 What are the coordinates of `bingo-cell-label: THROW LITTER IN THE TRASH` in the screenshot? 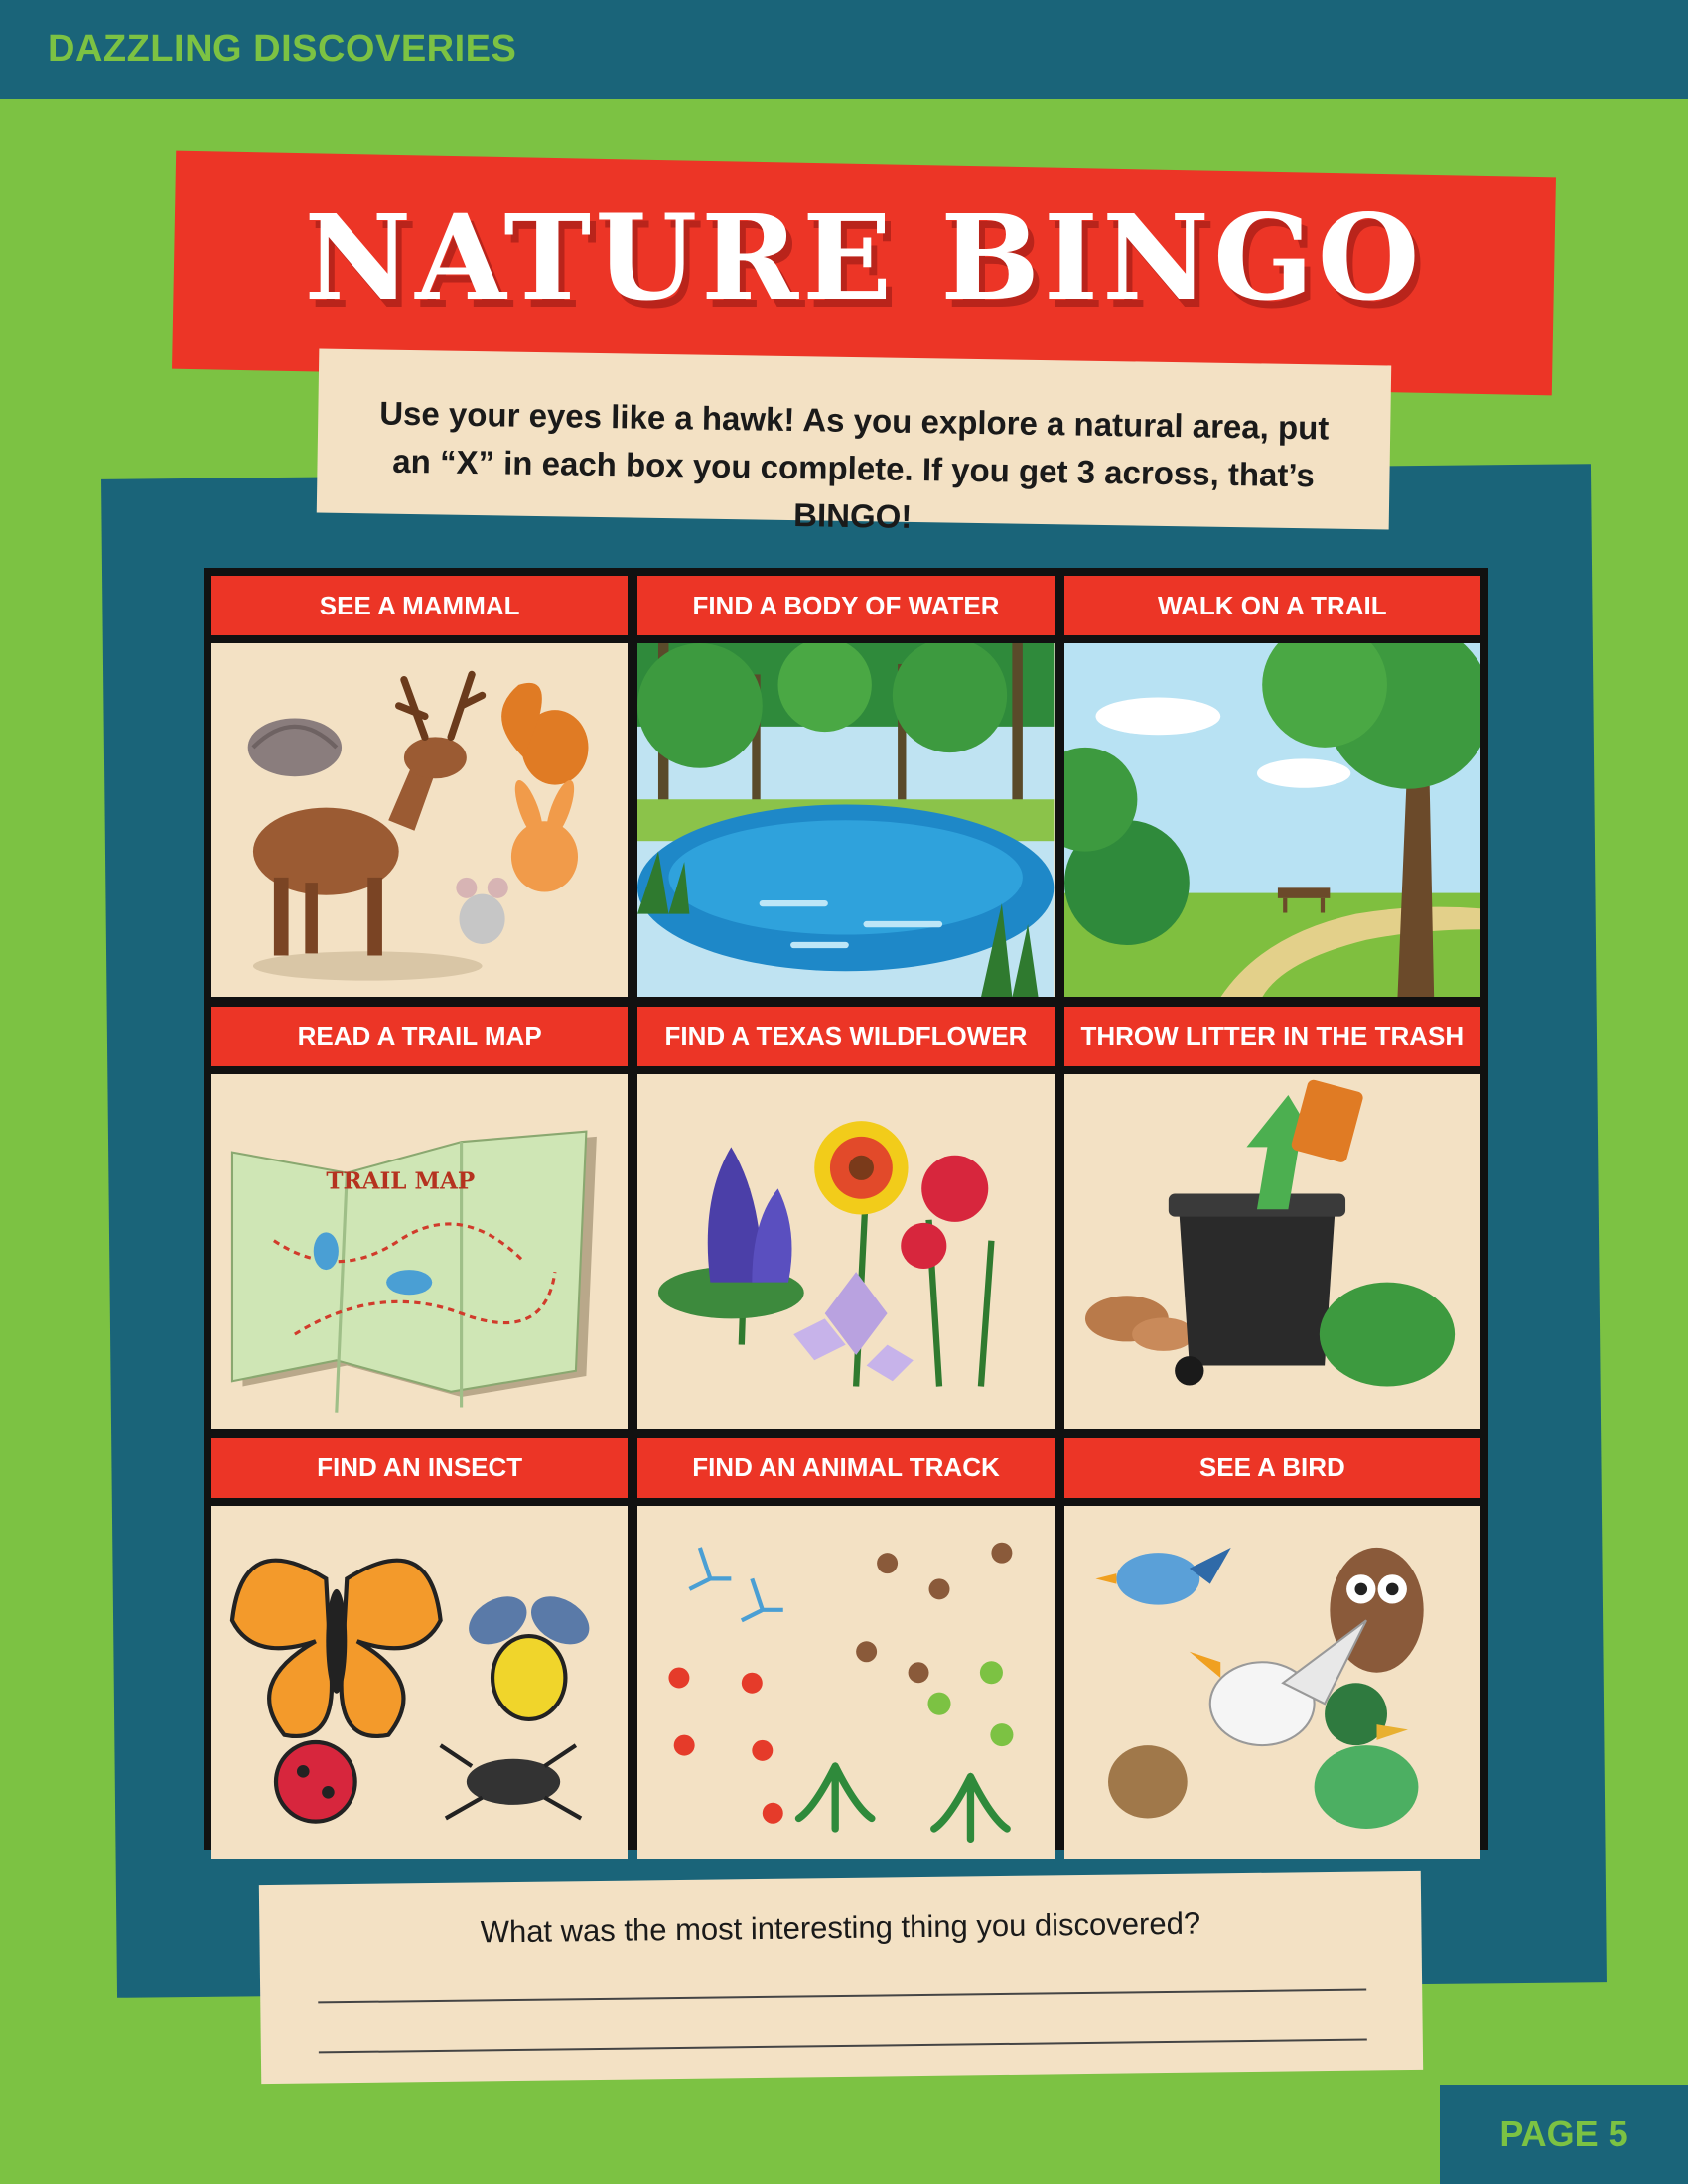 It's located at (1271, 1037).